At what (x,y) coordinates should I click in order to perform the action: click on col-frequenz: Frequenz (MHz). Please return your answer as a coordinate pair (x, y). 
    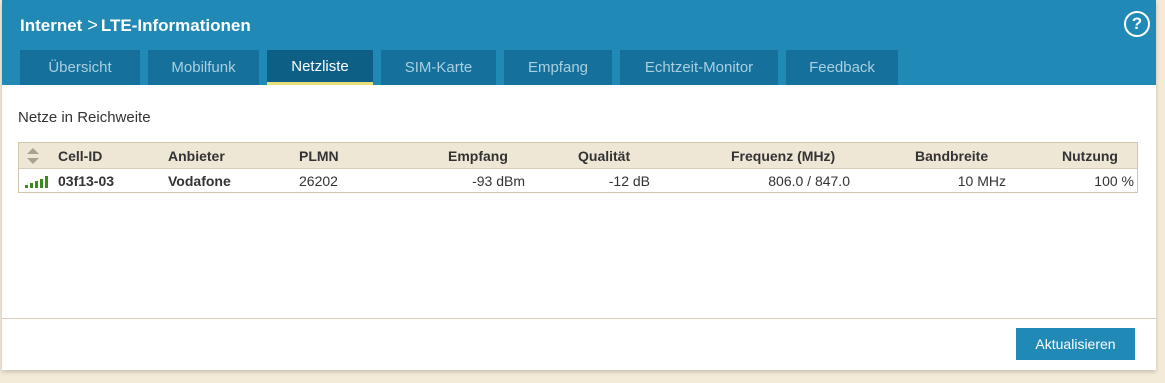
    Looking at the image, I should click on (783, 155).